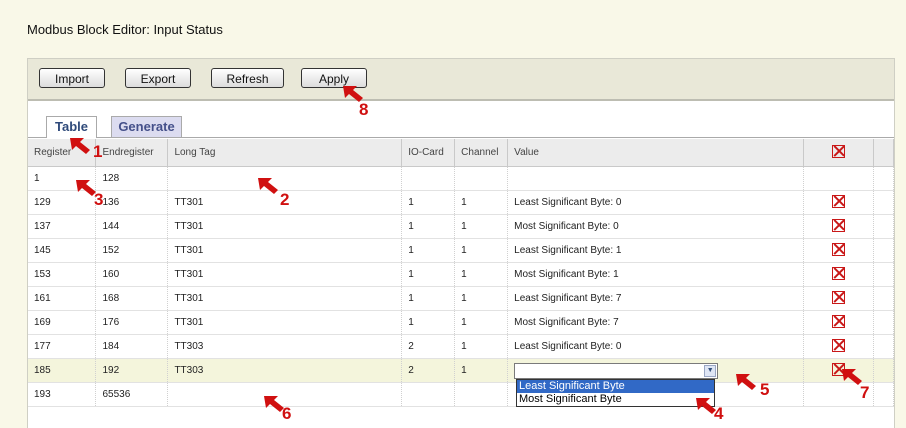 The image size is (906, 428). I want to click on table-row: 129 136 TT301 1 1 Least Significant Byte: 0, so click(461, 202).